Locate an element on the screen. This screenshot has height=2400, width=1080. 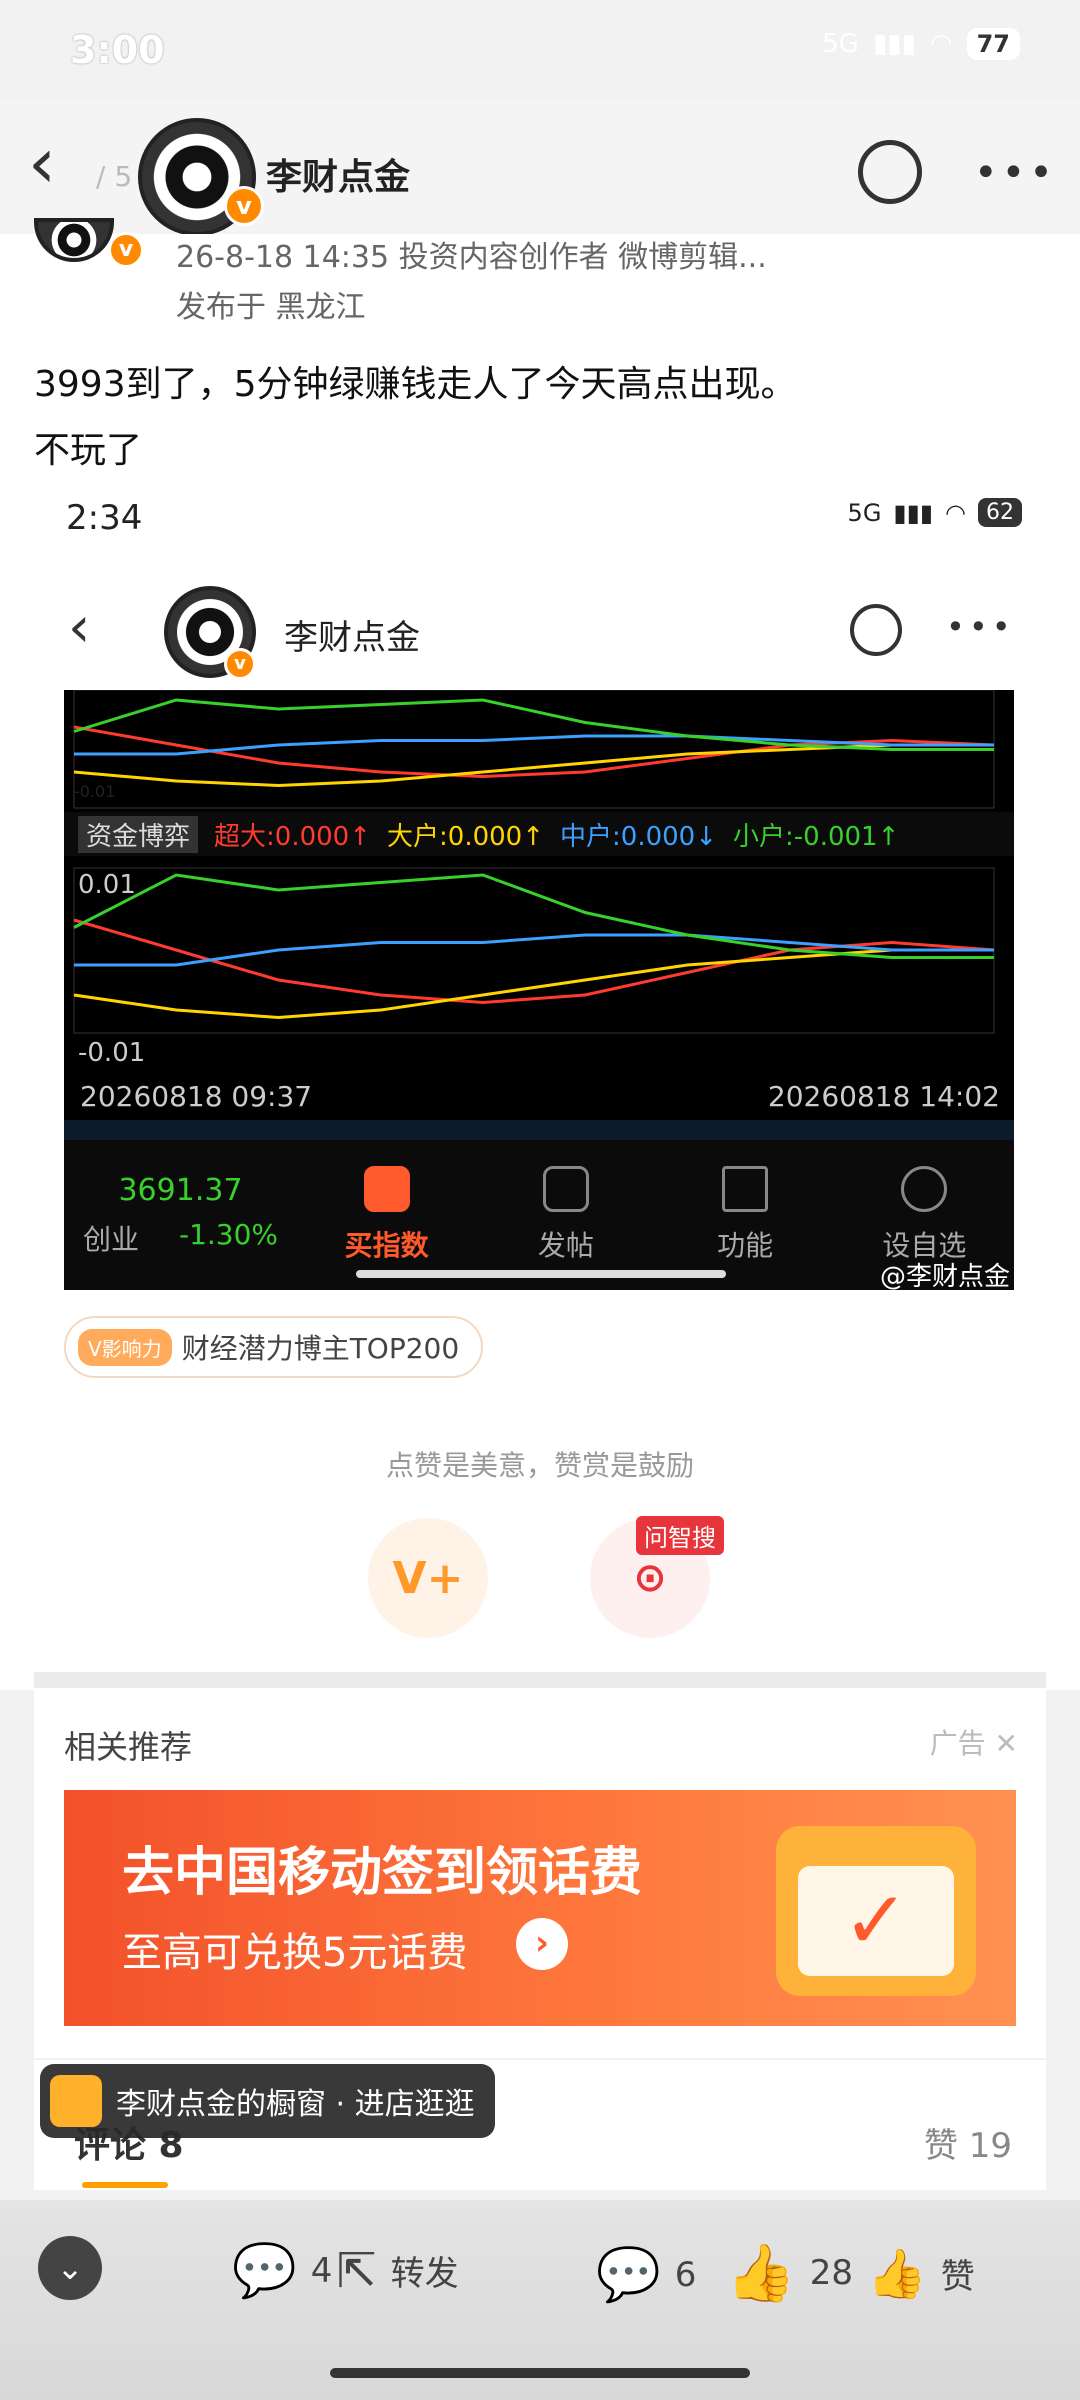
inner-title: 李财点金 is located at coordinates (352, 638).